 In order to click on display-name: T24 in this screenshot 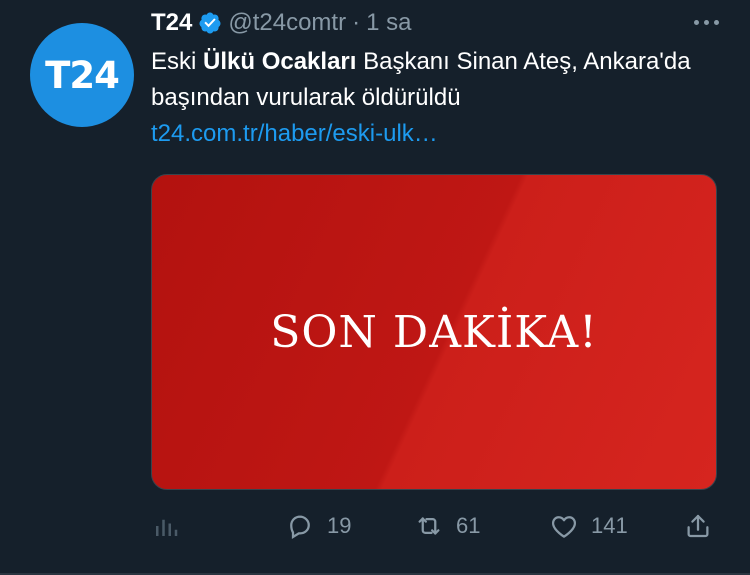, I will do `click(171, 23)`.